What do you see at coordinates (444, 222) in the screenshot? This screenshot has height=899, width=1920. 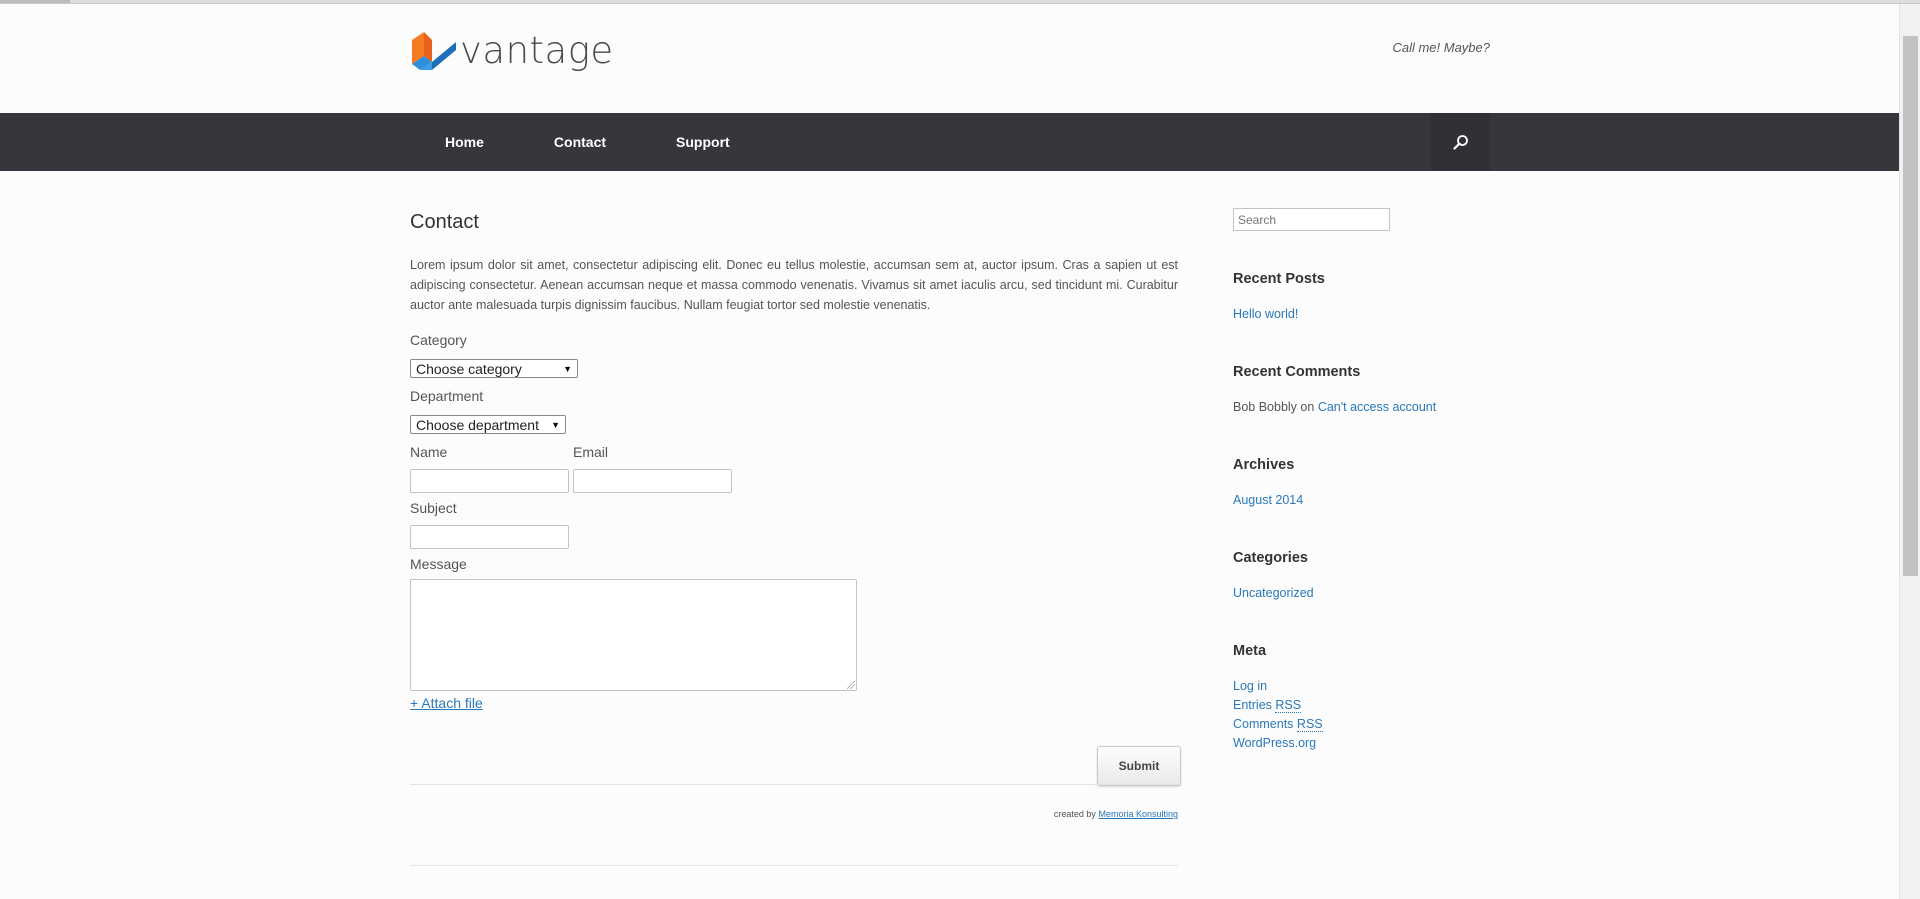 I see `page-title: Contact` at bounding box center [444, 222].